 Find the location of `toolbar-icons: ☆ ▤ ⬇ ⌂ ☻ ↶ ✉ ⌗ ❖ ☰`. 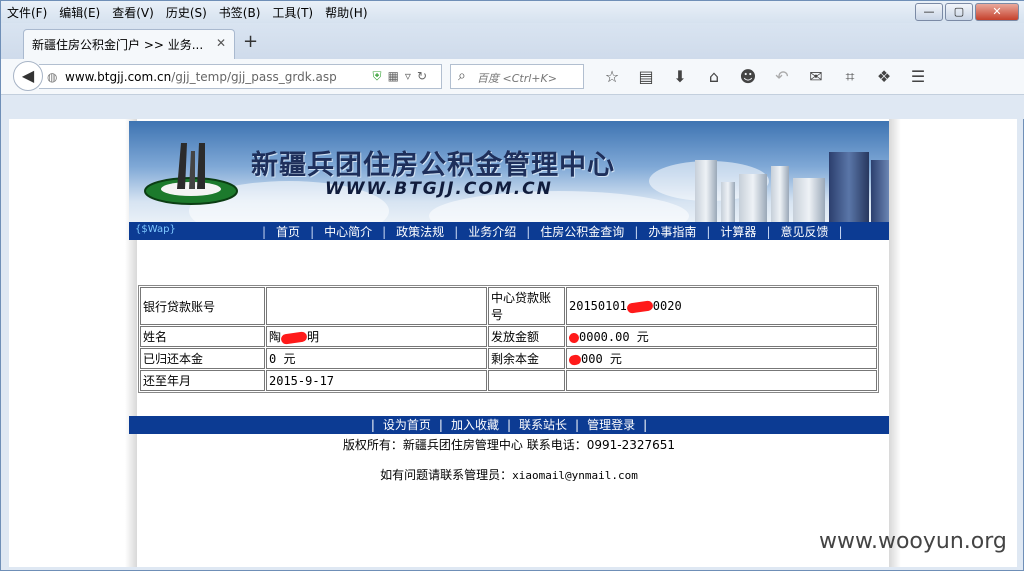

toolbar-icons: ☆ ▤ ⬇ ⌂ ☻ ↶ ✉ ⌗ ❖ ☰ is located at coordinates (765, 77).